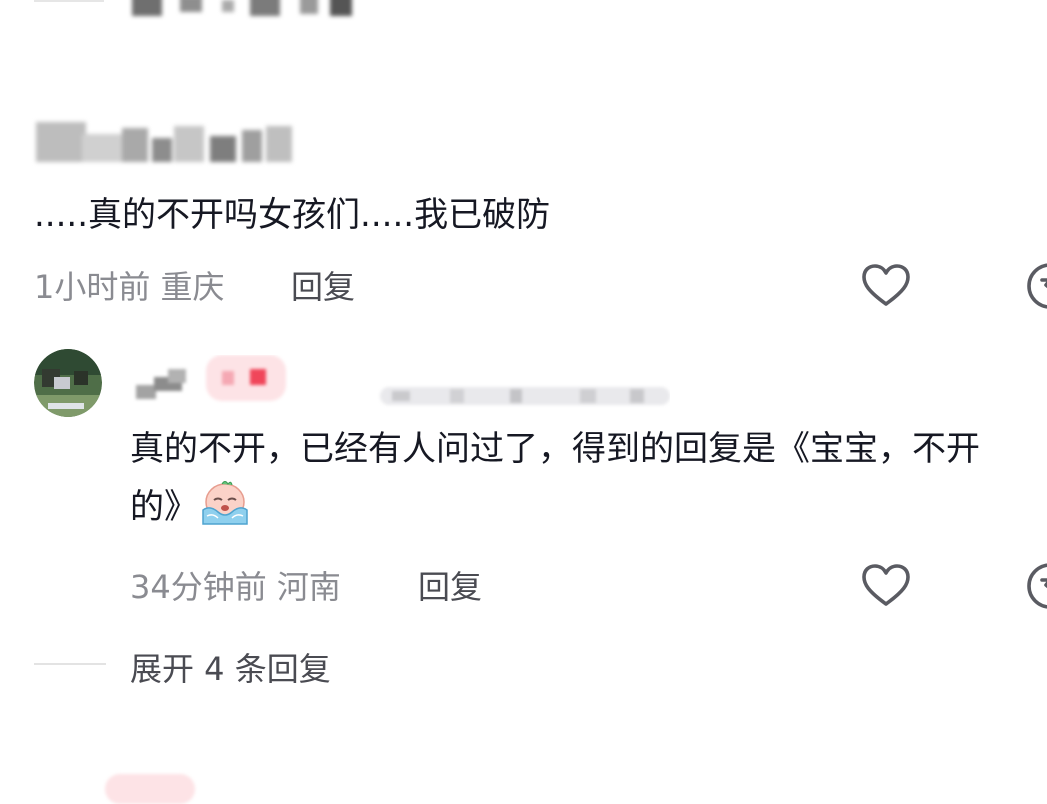  Describe the element at coordinates (129, 287) in the screenshot. I see `comment-time-location: 1小时前 重庆` at that location.